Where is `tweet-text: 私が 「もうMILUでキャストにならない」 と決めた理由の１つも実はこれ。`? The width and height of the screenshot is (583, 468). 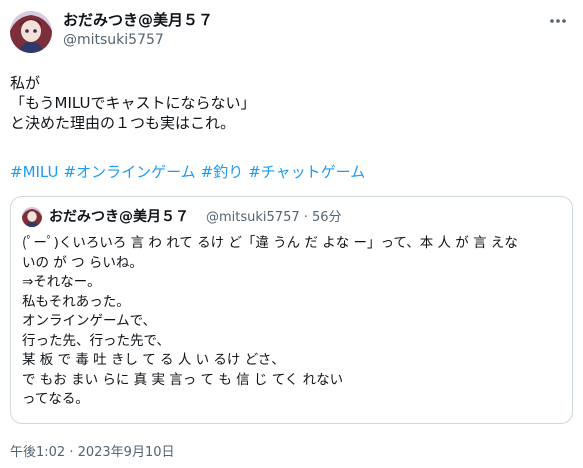 tweet-text: 私が 「もうMILUでキャストにならない」 と決めた理由の１つも実はこれ。 is located at coordinates (133, 103).